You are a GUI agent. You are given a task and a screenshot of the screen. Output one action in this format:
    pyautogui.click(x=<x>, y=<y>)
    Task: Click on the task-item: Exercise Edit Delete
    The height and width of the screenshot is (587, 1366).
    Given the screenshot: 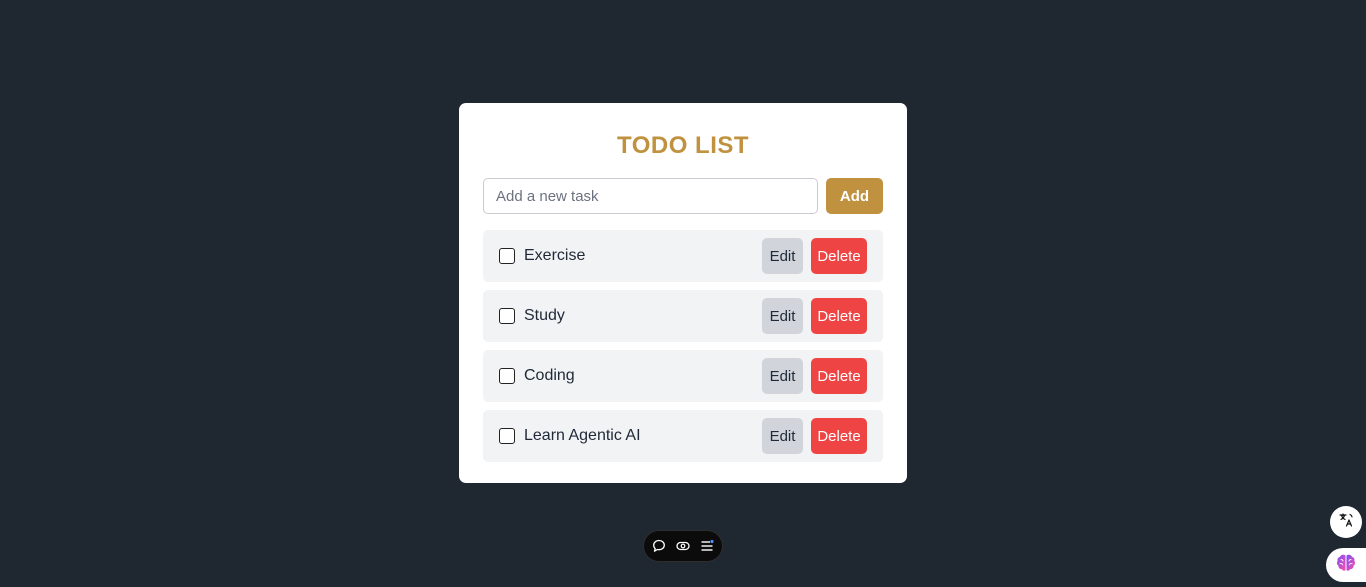 What is the action you would take?
    pyautogui.click(x=683, y=256)
    